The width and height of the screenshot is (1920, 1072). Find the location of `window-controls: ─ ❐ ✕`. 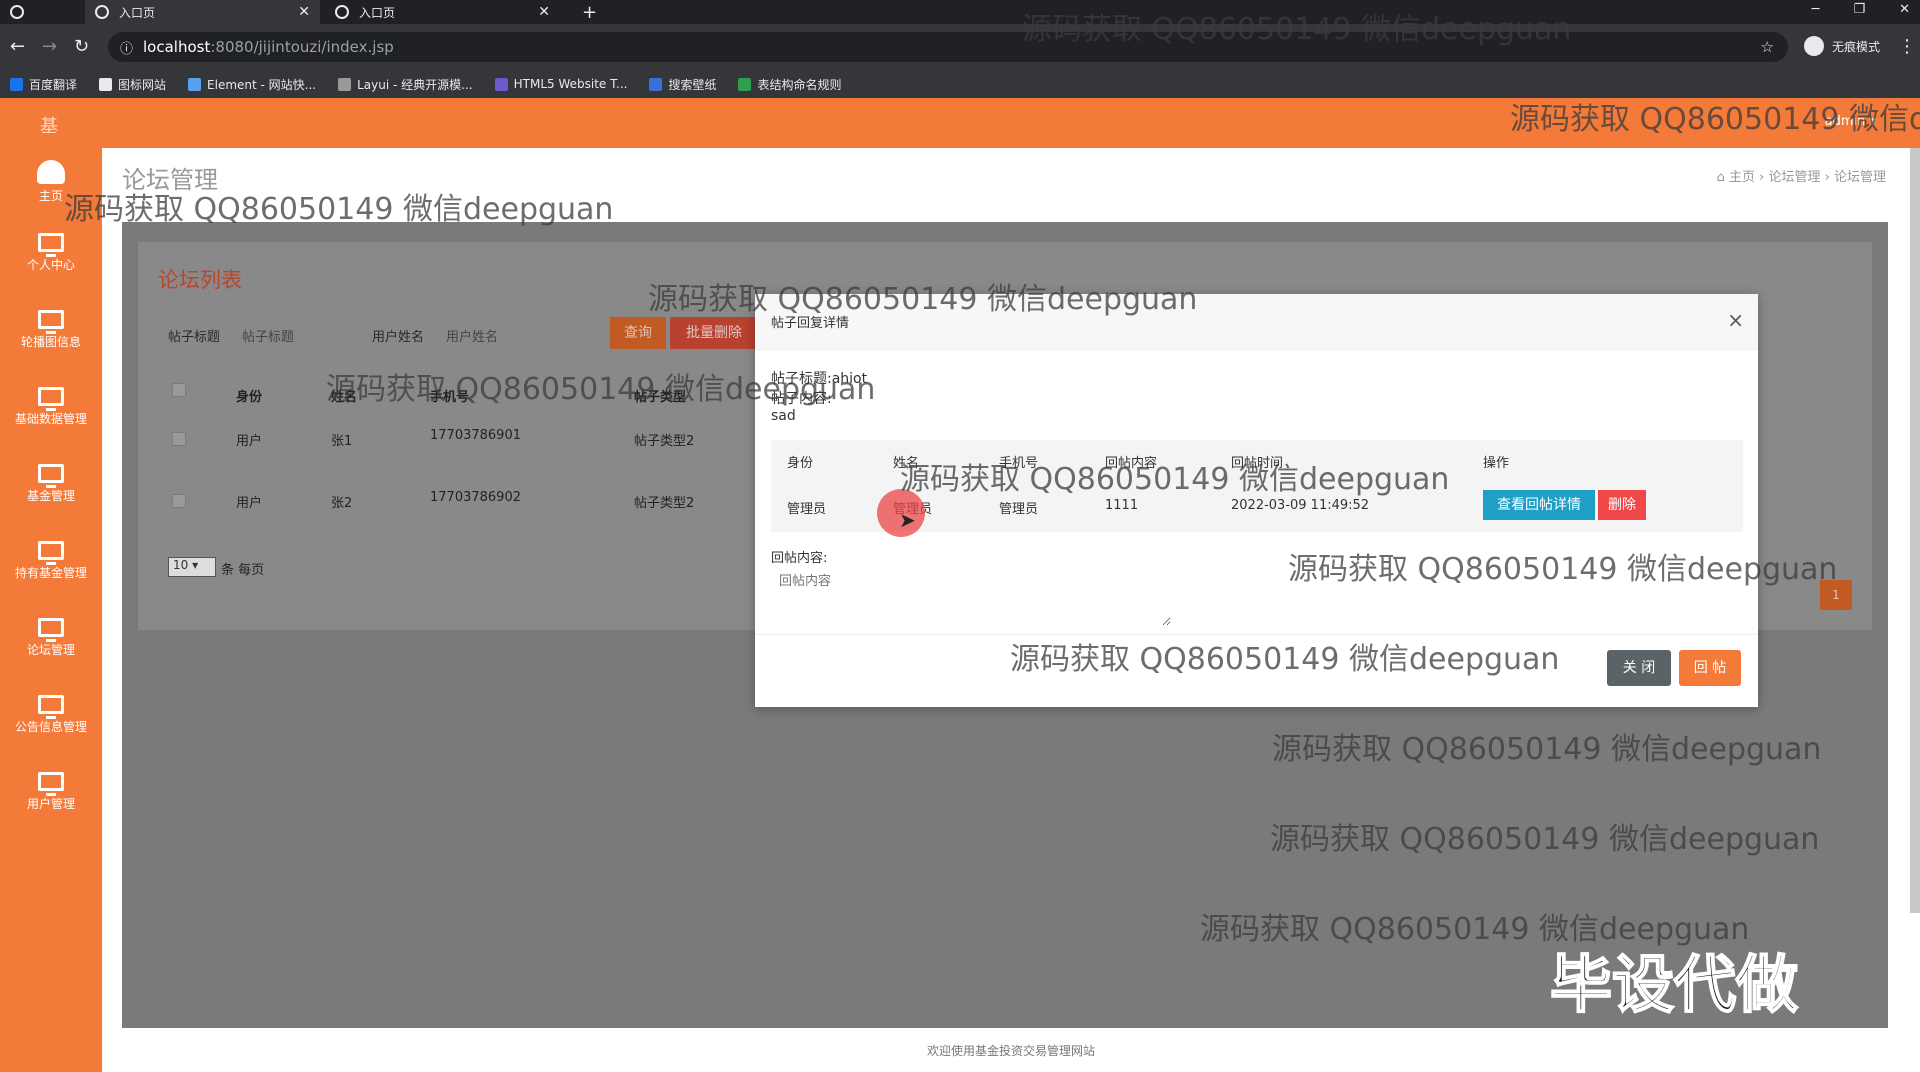

window-controls: ─ ❐ ✕ is located at coordinates (1861, 9).